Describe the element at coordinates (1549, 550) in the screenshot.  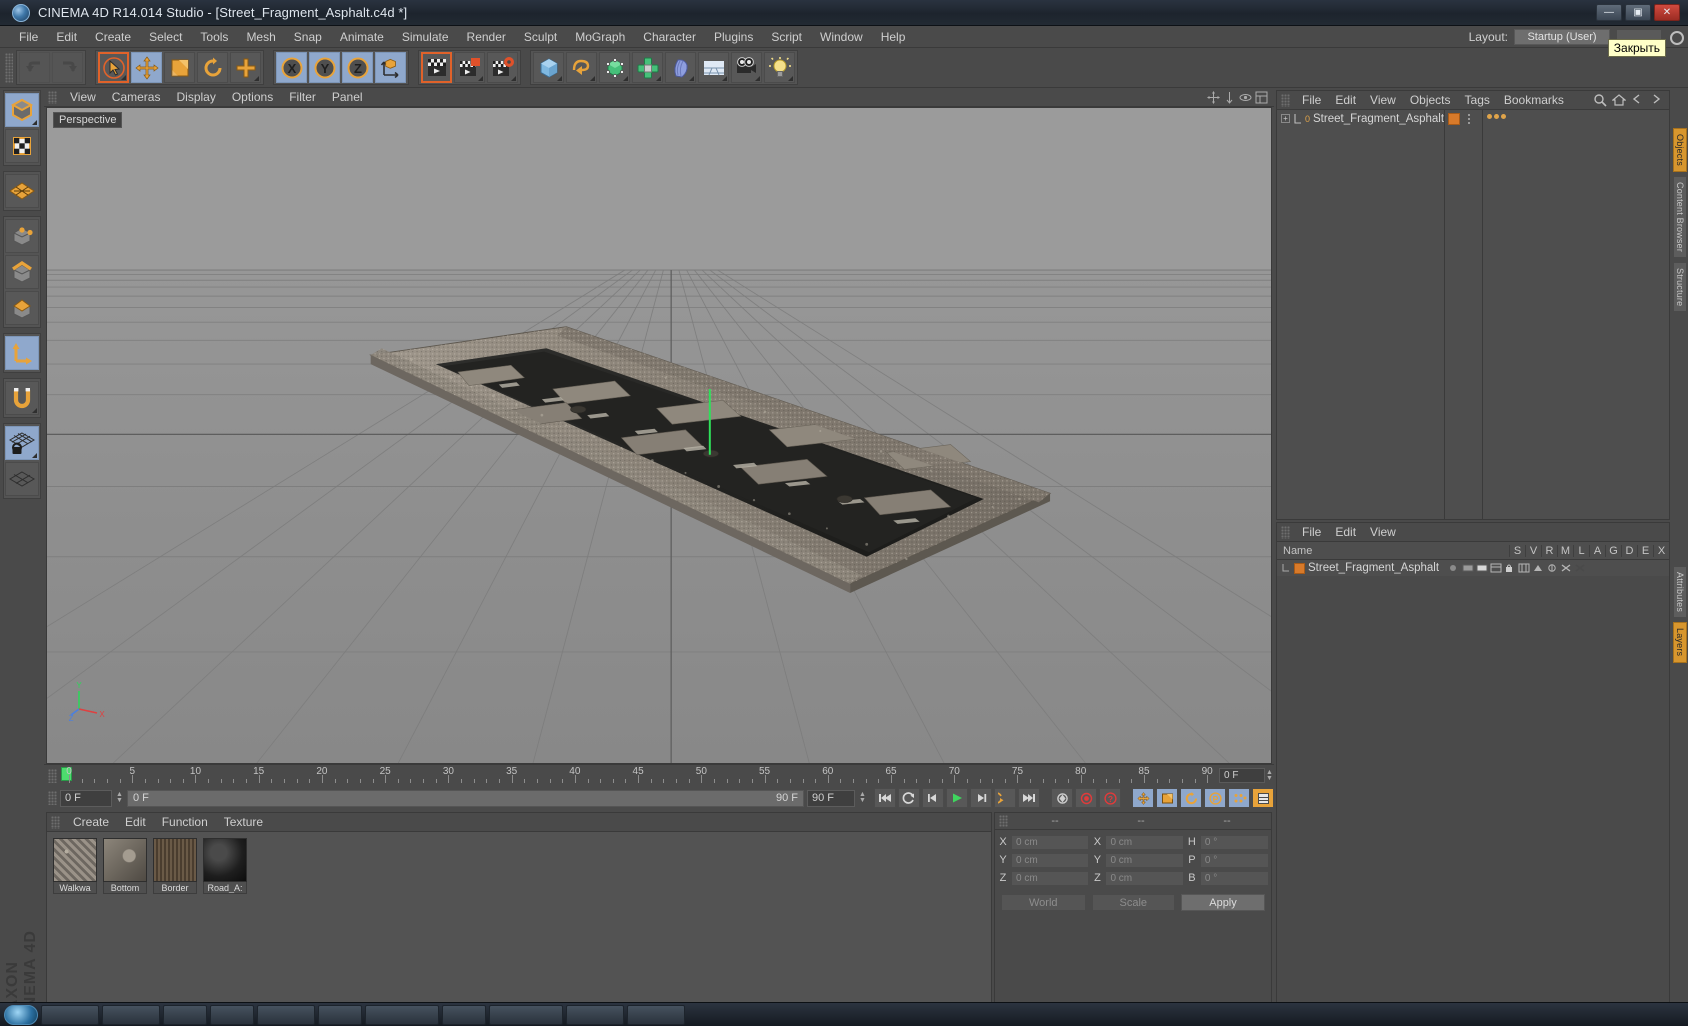
I see `layer-col-r: R` at that location.